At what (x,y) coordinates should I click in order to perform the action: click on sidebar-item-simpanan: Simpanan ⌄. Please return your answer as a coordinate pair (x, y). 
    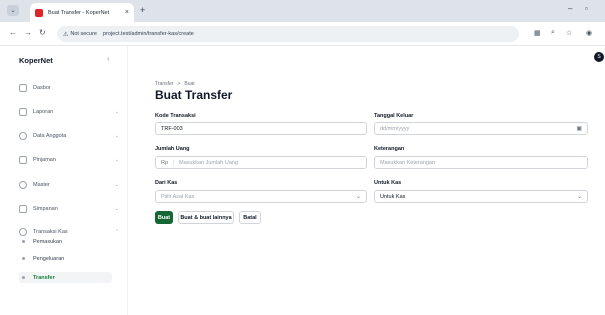
    Looking at the image, I should click on (69, 209).